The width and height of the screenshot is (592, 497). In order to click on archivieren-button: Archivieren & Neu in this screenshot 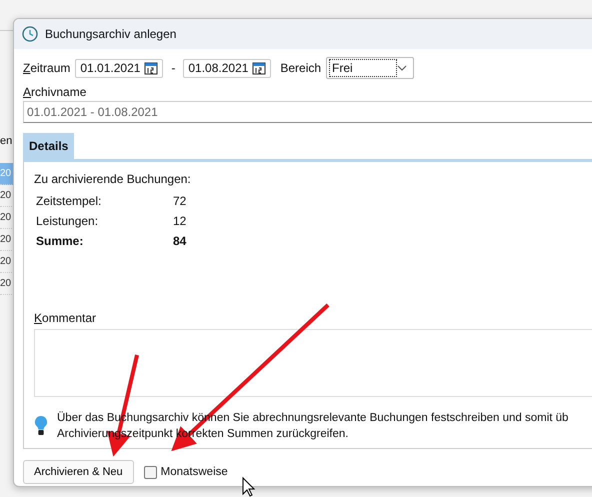, I will do `click(78, 472)`.